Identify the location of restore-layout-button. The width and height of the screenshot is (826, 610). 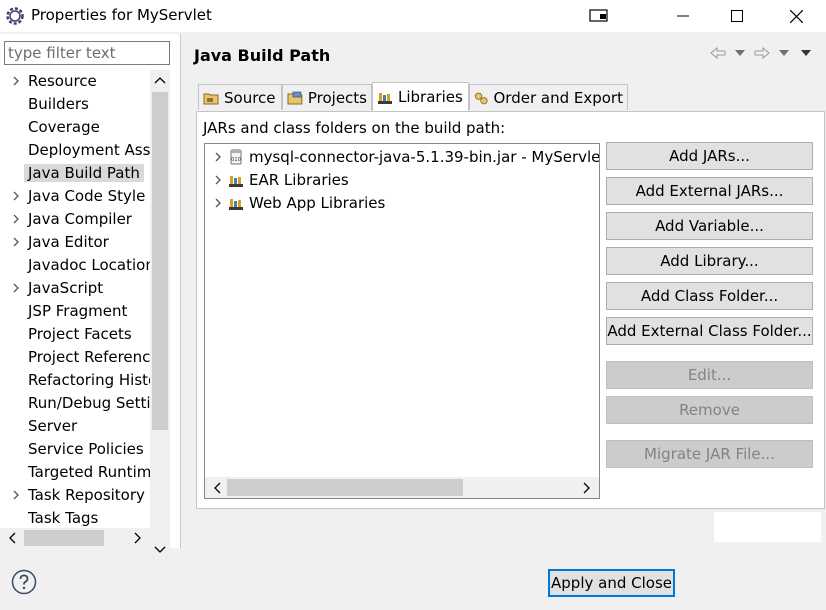
(599, 16).